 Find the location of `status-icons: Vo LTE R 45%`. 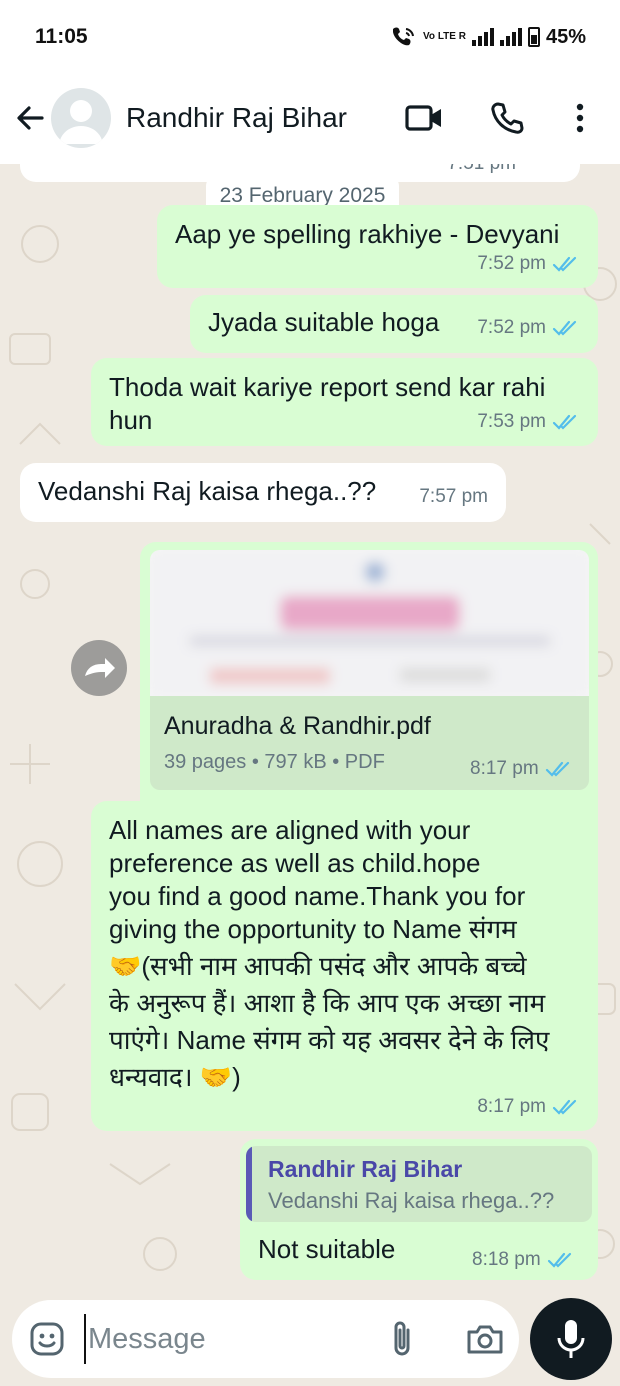

status-icons: Vo LTE R 45% is located at coordinates (487, 37).